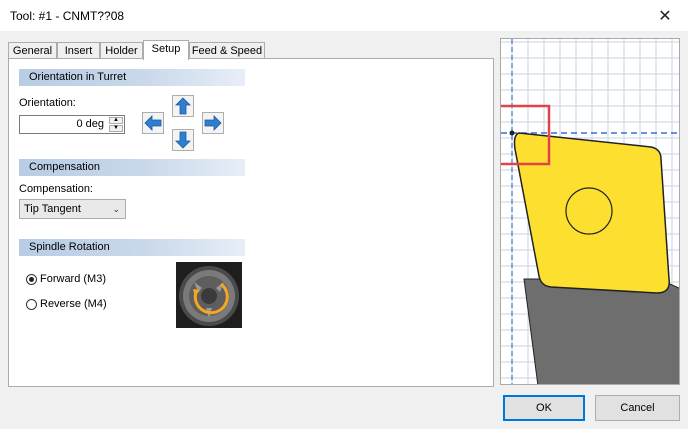 This screenshot has height=429, width=688. Describe the element at coordinates (116, 128) in the screenshot. I see `spin-down-button: ▼` at that location.